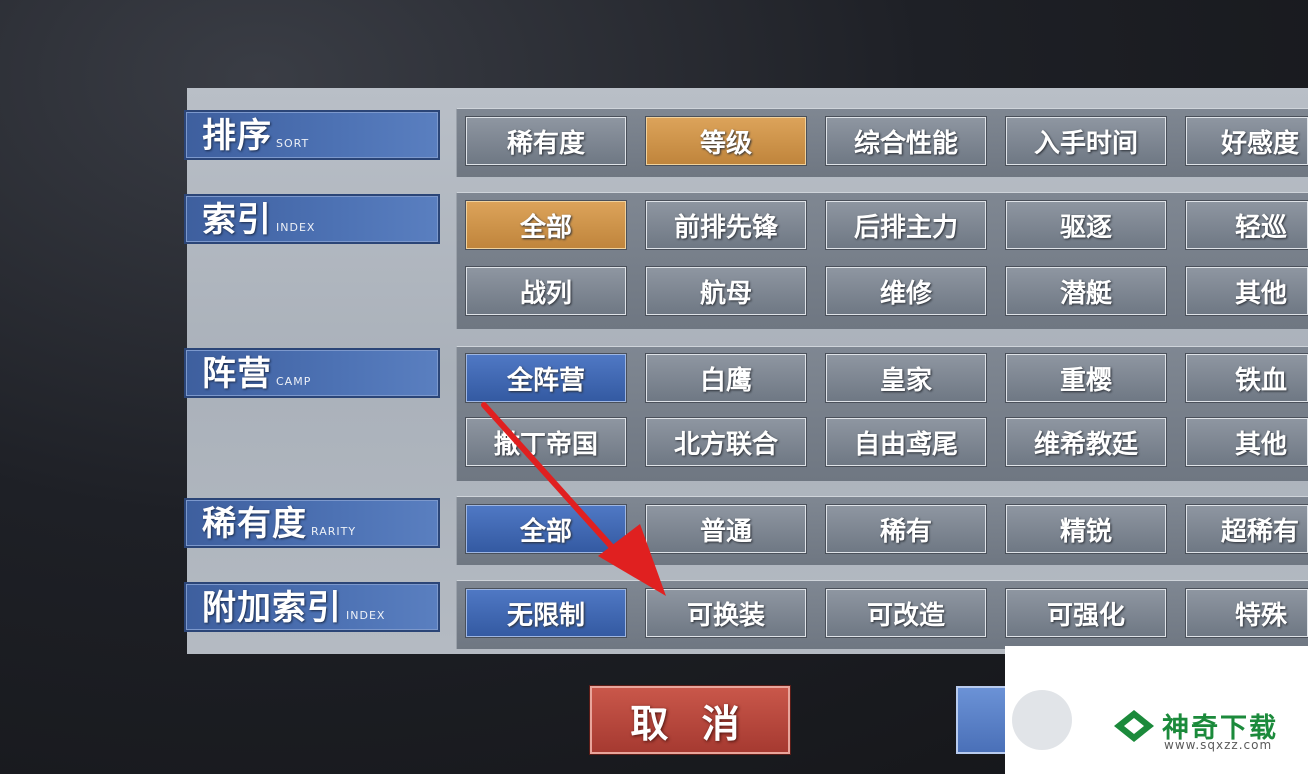 Image resolution: width=1308 pixels, height=774 pixels. What do you see at coordinates (294, 381) in the screenshot?
I see `label-camp-en: CAMP` at bounding box center [294, 381].